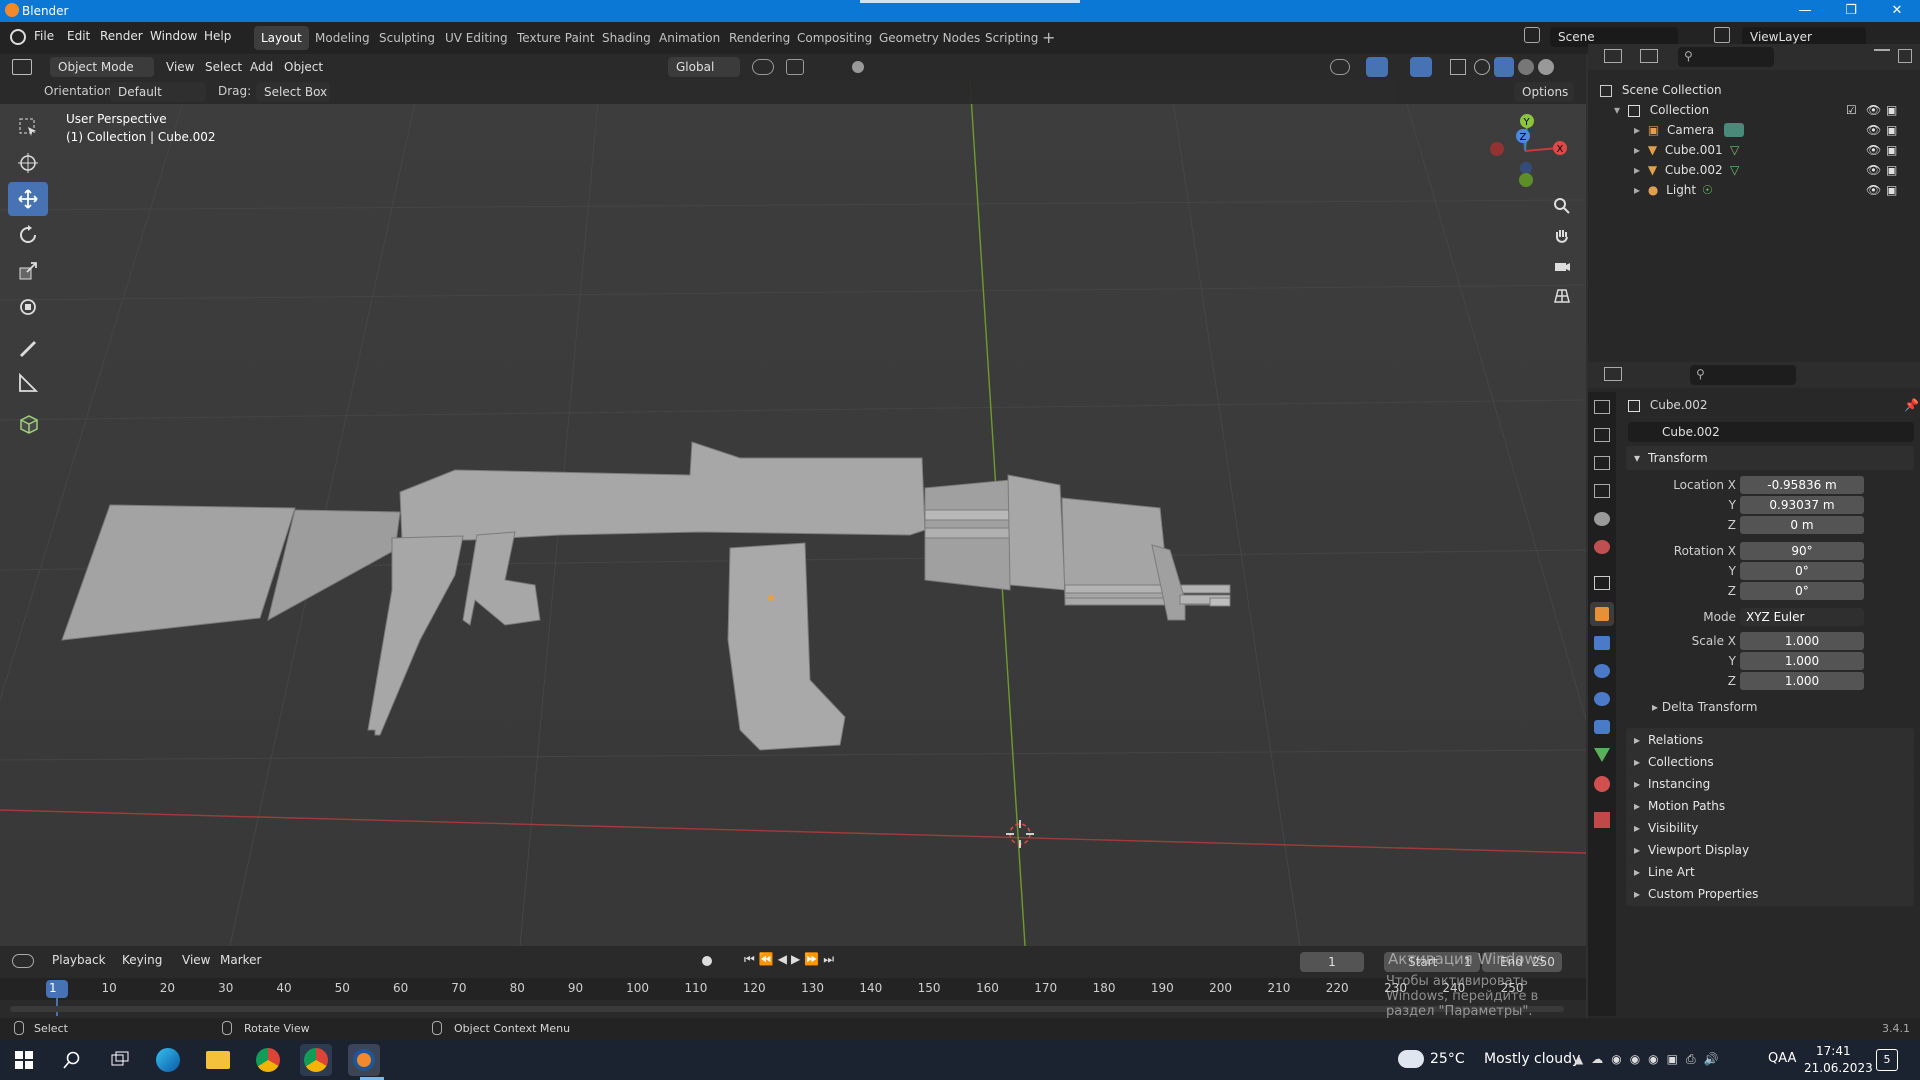 The image size is (1920, 1080). What do you see at coordinates (1770, 872) in the screenshot?
I see `line-art-panel-header: ▸ Line Art` at bounding box center [1770, 872].